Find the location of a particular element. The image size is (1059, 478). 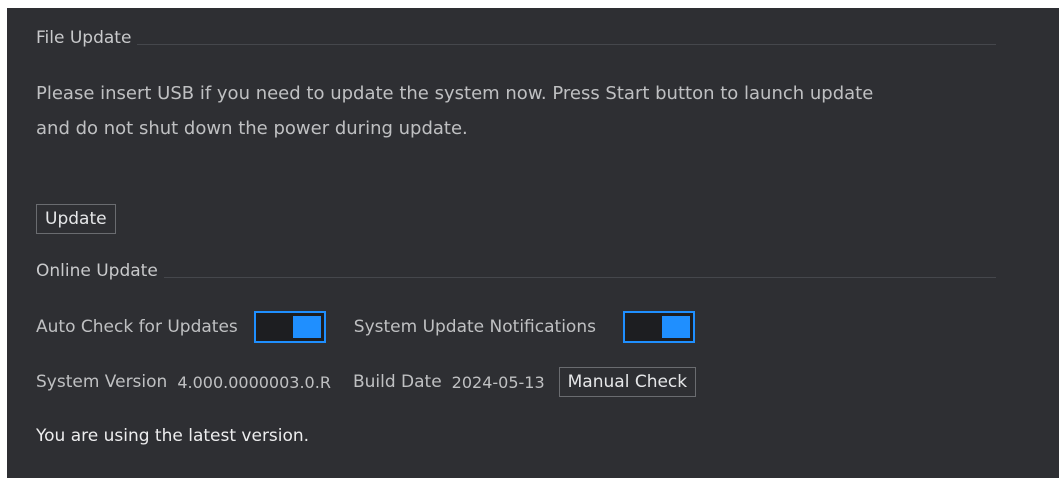

update-status-message: You are using the latest version. is located at coordinates (173, 436).